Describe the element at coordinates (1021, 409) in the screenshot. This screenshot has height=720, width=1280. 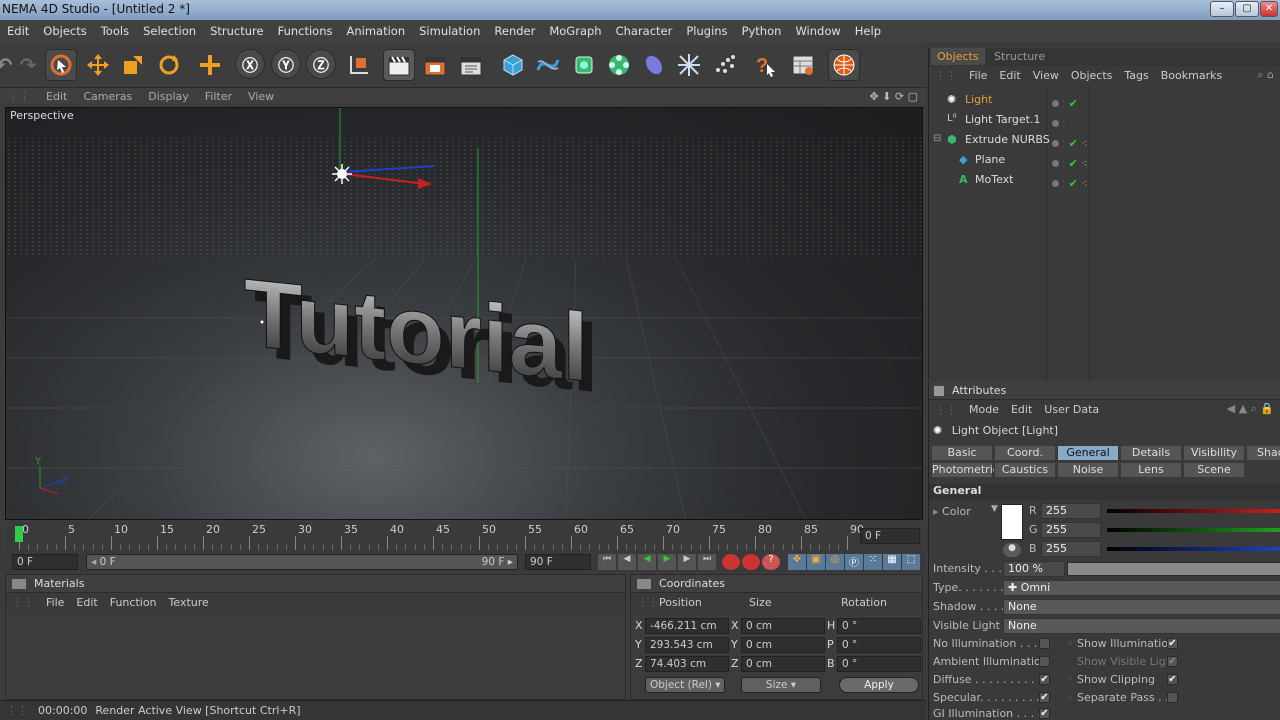
I see `attributes-menu-edit: Edit` at that location.